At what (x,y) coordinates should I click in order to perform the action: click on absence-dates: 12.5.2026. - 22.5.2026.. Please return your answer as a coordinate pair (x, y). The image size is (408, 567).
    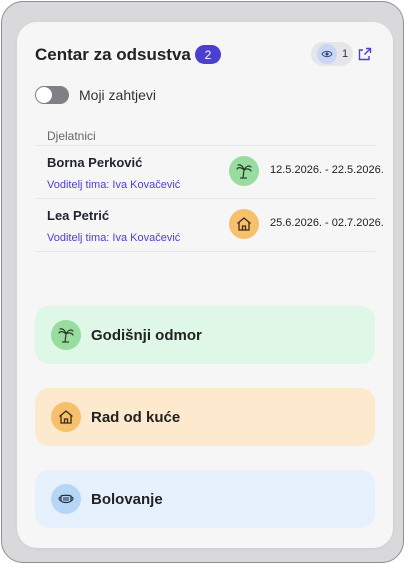
    Looking at the image, I should click on (327, 170).